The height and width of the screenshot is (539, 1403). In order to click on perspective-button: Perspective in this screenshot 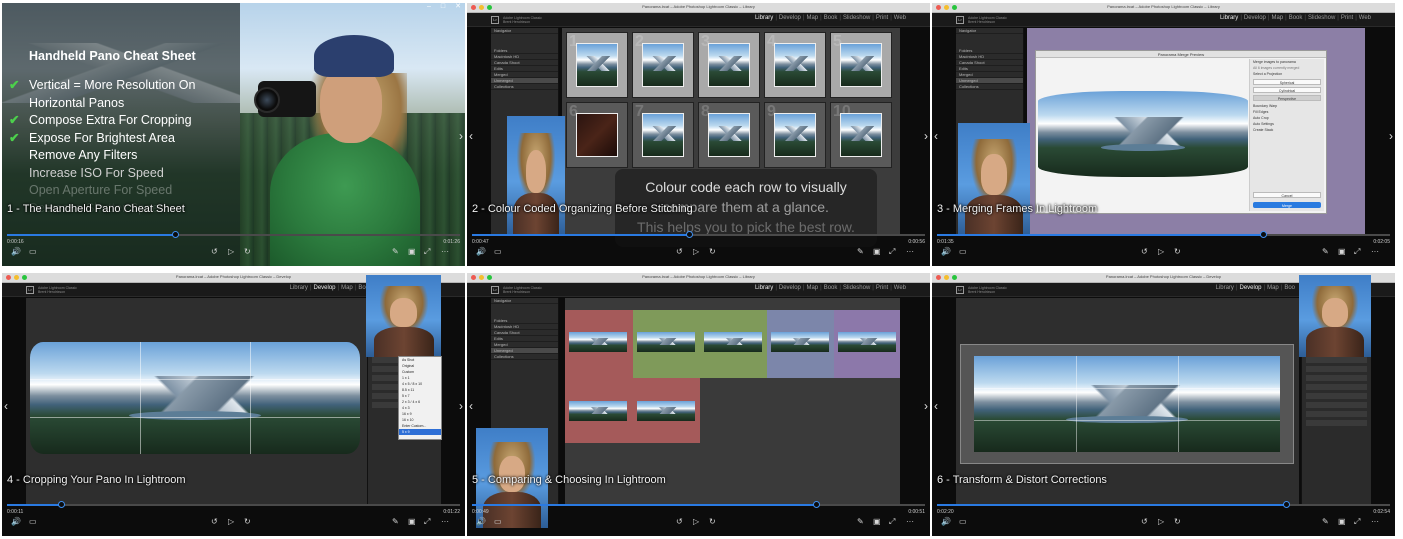, I will do `click(1287, 98)`.